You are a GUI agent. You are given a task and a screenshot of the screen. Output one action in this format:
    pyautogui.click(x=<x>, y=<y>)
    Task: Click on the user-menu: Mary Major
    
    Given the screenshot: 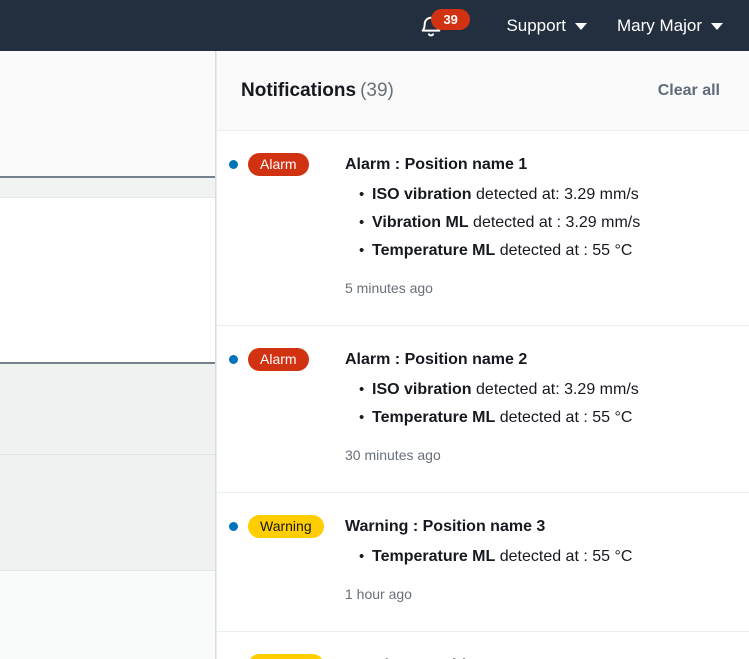 What is the action you would take?
    pyautogui.click(x=670, y=26)
    